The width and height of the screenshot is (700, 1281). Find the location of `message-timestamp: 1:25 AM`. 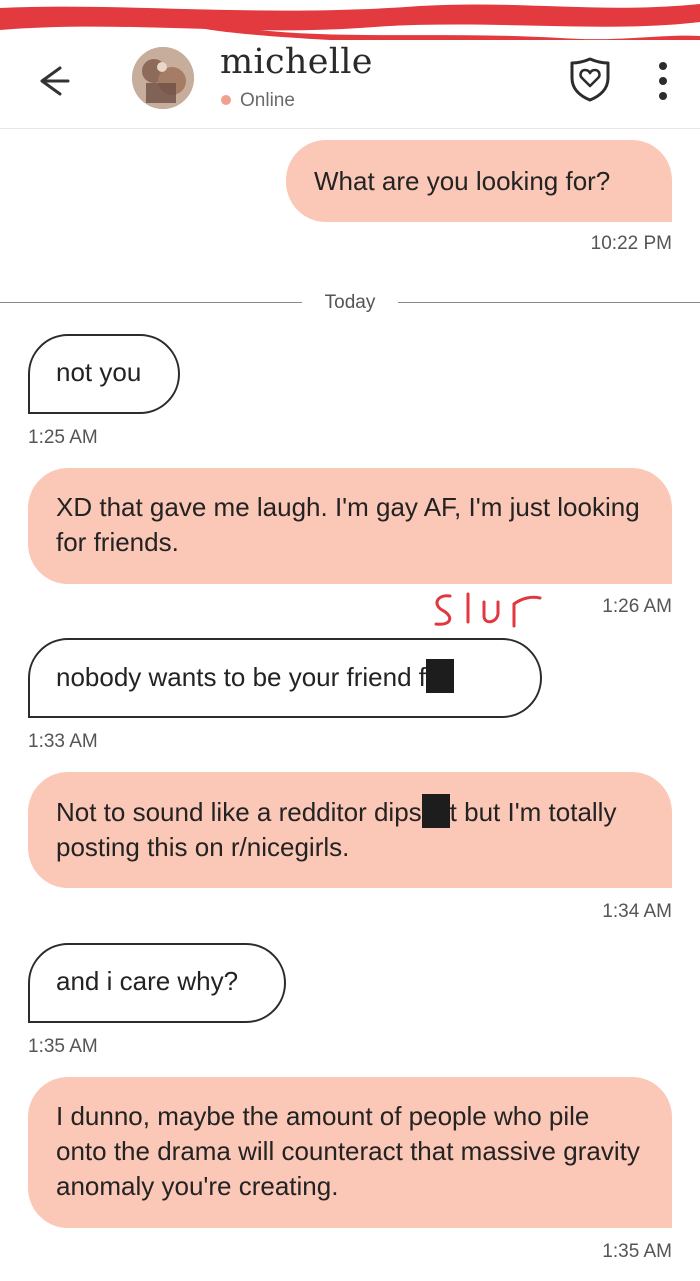

message-timestamp: 1:25 AM is located at coordinates (63, 437).